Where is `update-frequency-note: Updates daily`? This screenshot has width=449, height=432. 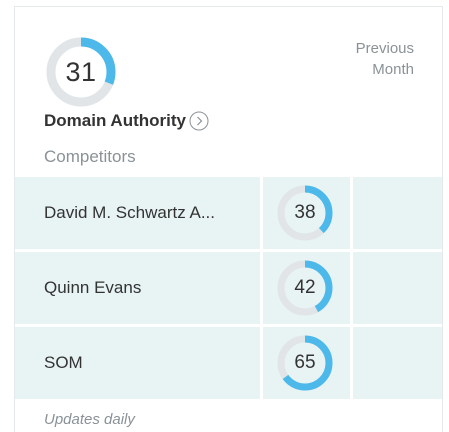
update-frequency-note: Updates daily is located at coordinates (89, 419).